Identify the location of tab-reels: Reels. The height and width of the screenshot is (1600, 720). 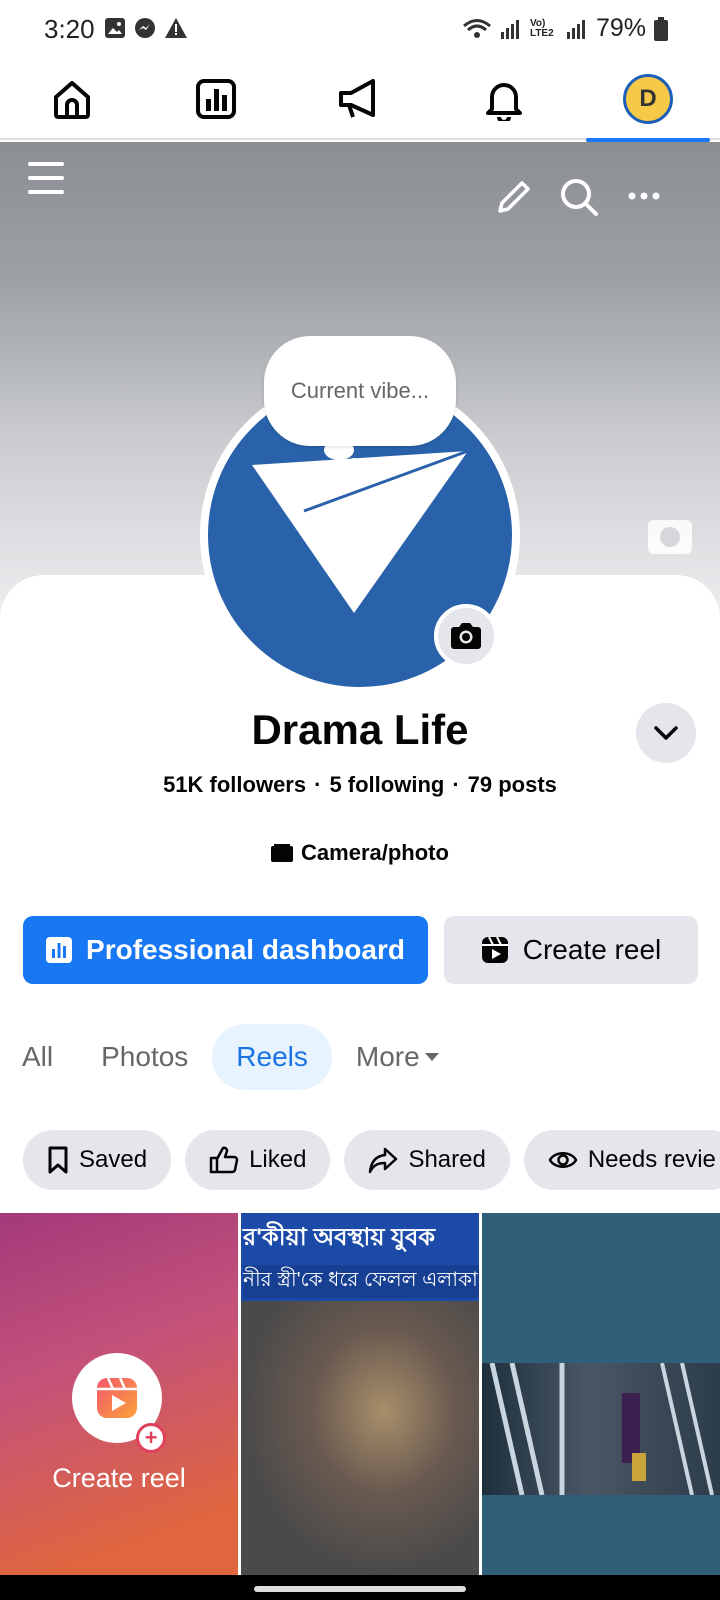
(272, 1057).